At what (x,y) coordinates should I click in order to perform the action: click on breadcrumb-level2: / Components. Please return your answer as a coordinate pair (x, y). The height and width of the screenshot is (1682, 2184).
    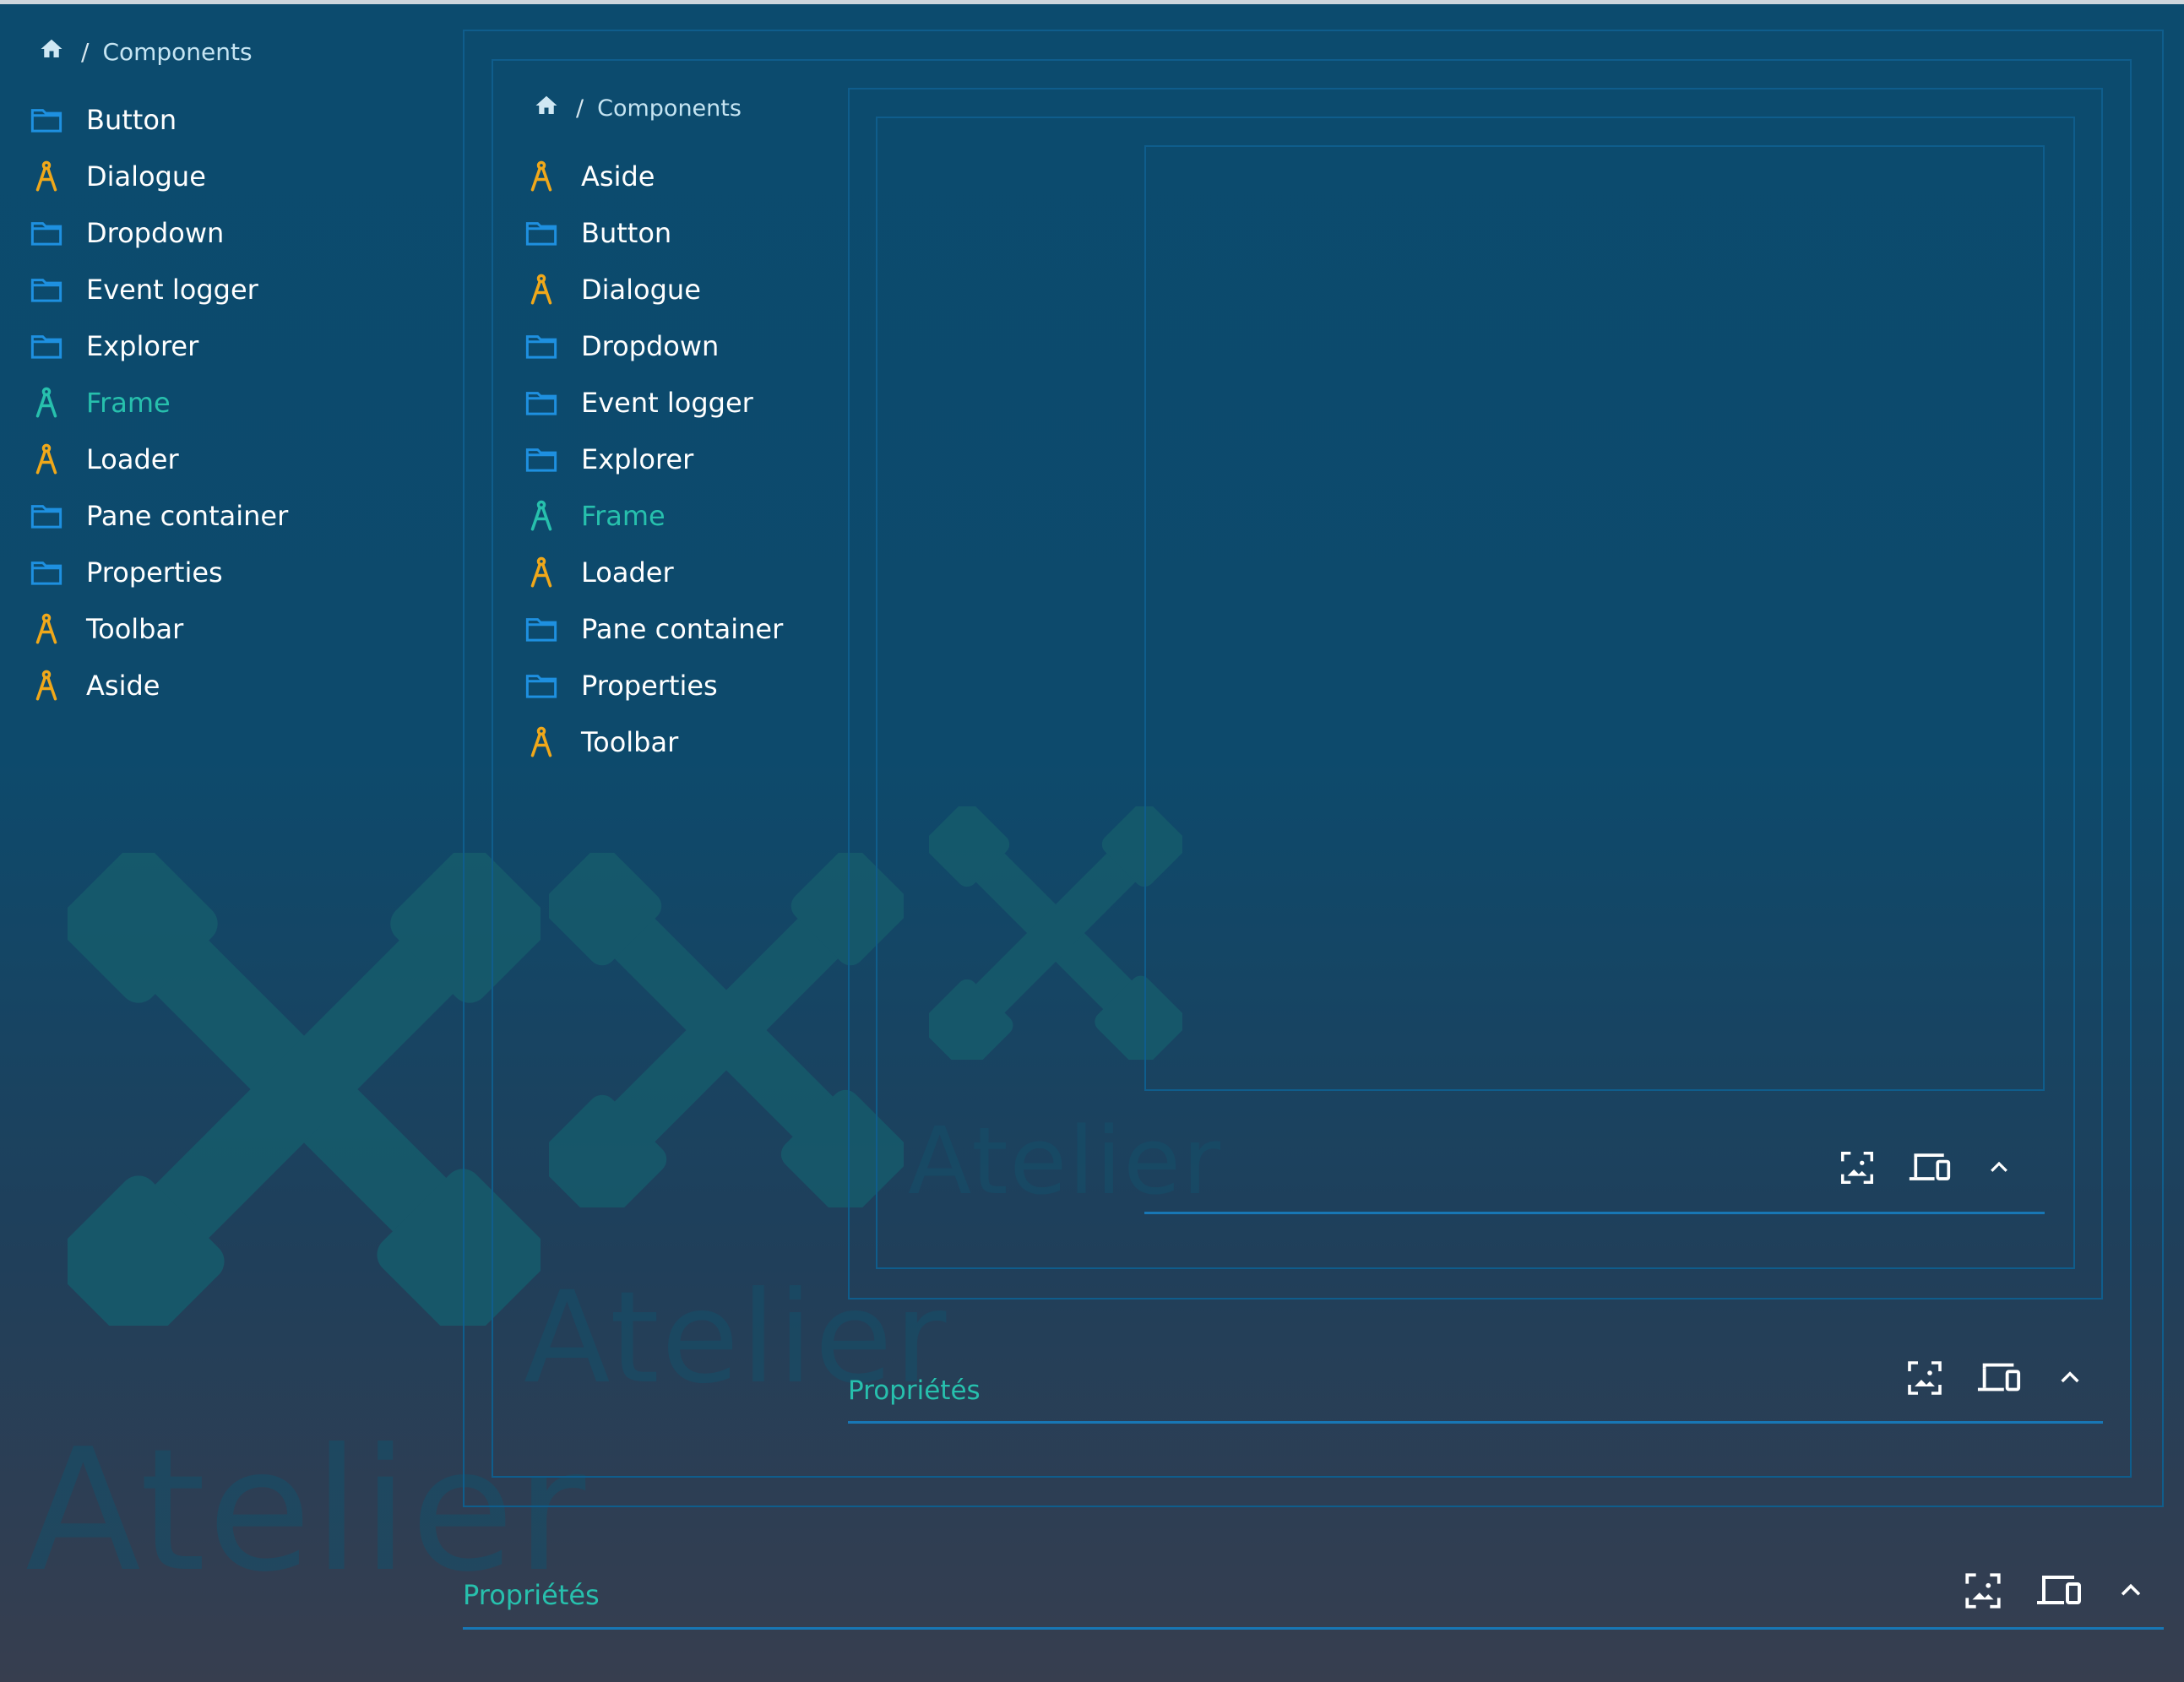
    Looking at the image, I should click on (638, 108).